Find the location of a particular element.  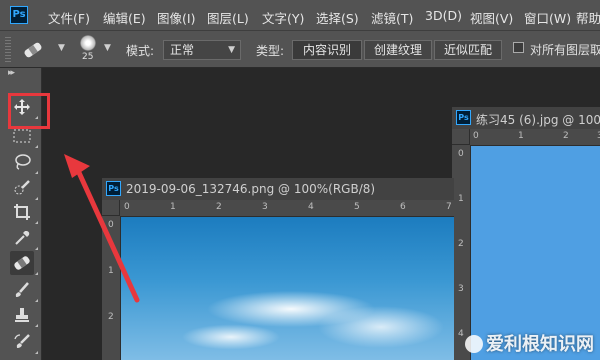

annotation-arrow is located at coordinates (102, 228).